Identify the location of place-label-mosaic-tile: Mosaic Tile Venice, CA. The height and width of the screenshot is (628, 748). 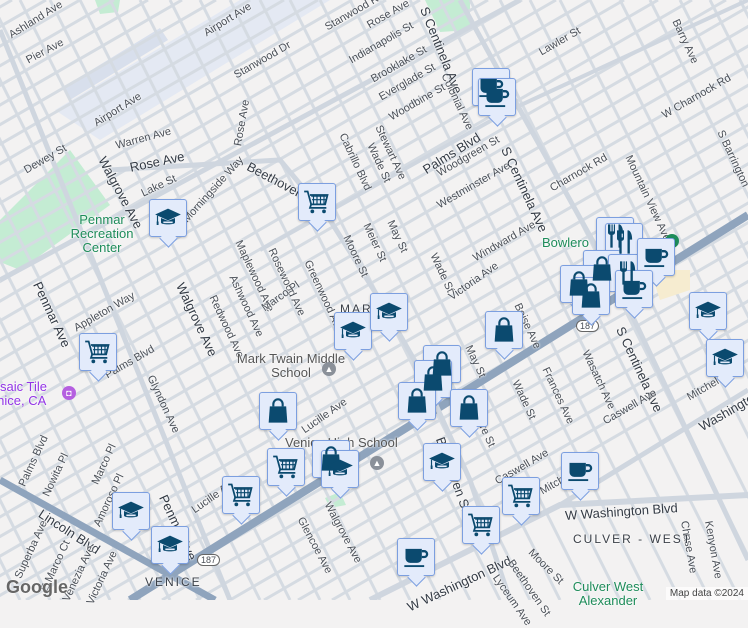
(31, 394).